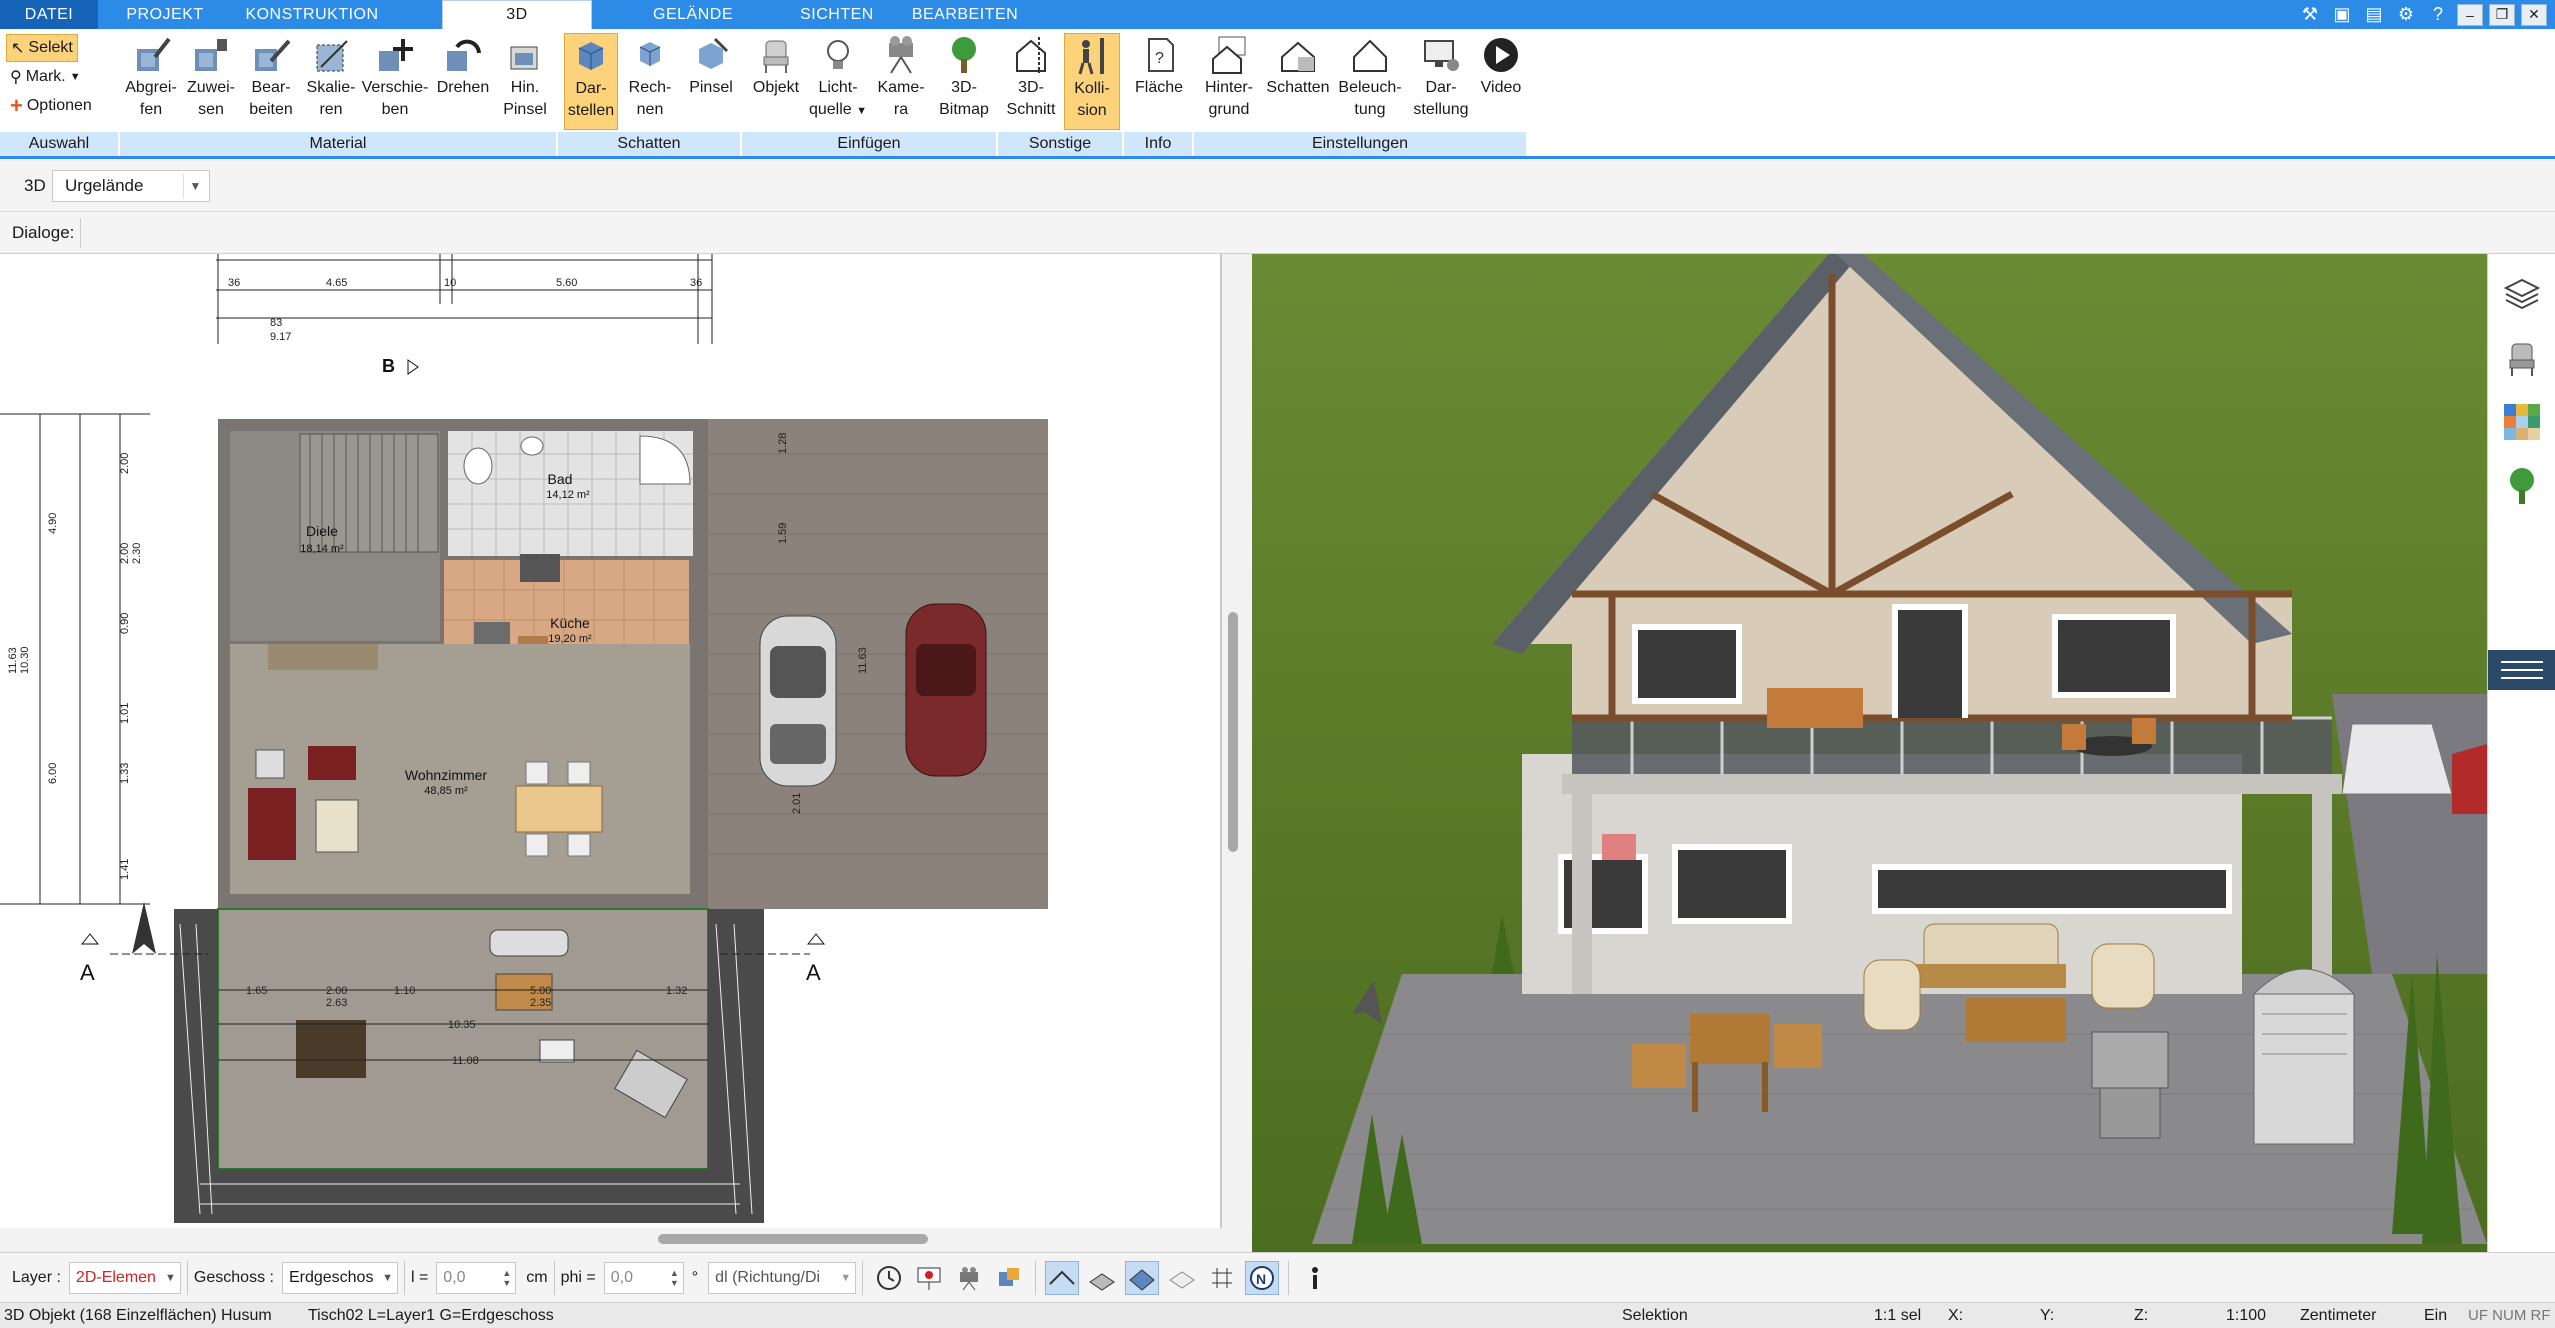 This screenshot has height=1328, width=2555. What do you see at coordinates (525, 81) in the screenshot?
I see `hin-pinsel-button: Hin. Pinsel` at bounding box center [525, 81].